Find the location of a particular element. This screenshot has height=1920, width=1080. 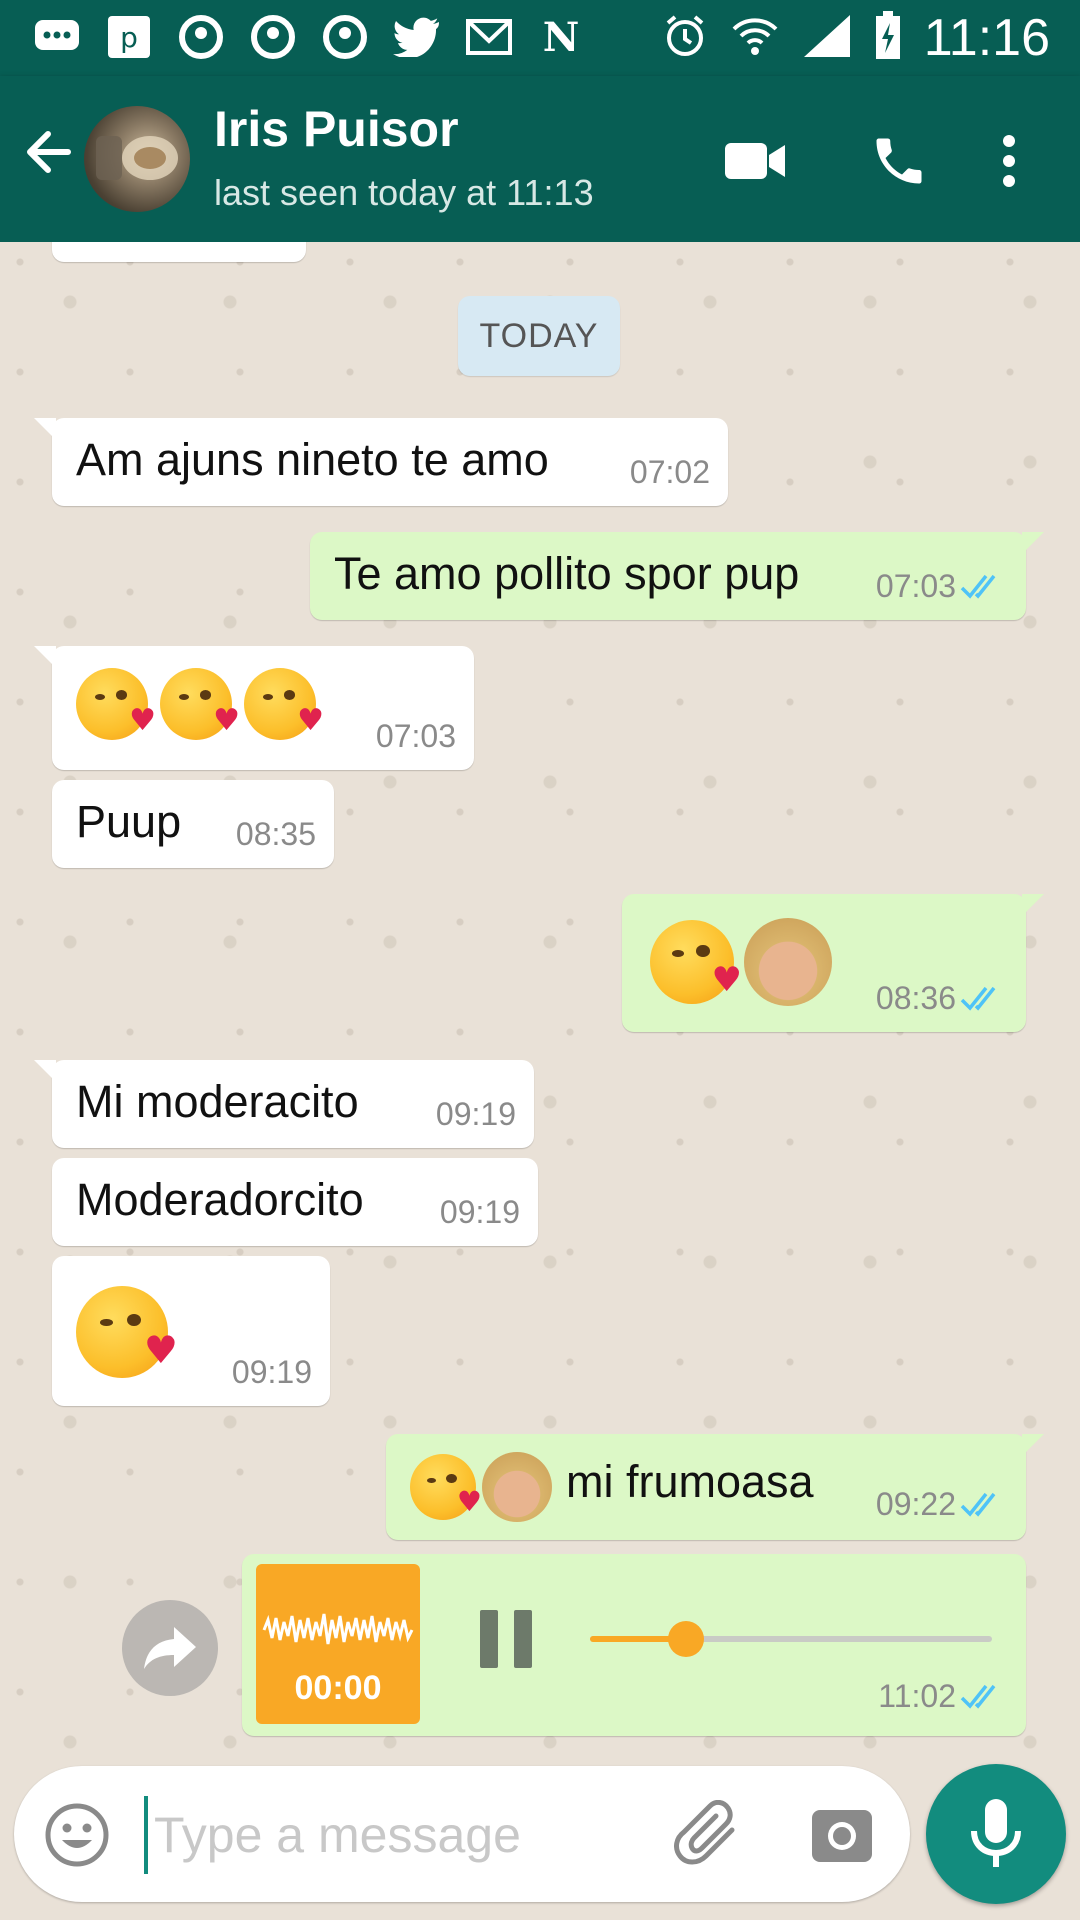

message-icon is located at coordinates (57, 37).